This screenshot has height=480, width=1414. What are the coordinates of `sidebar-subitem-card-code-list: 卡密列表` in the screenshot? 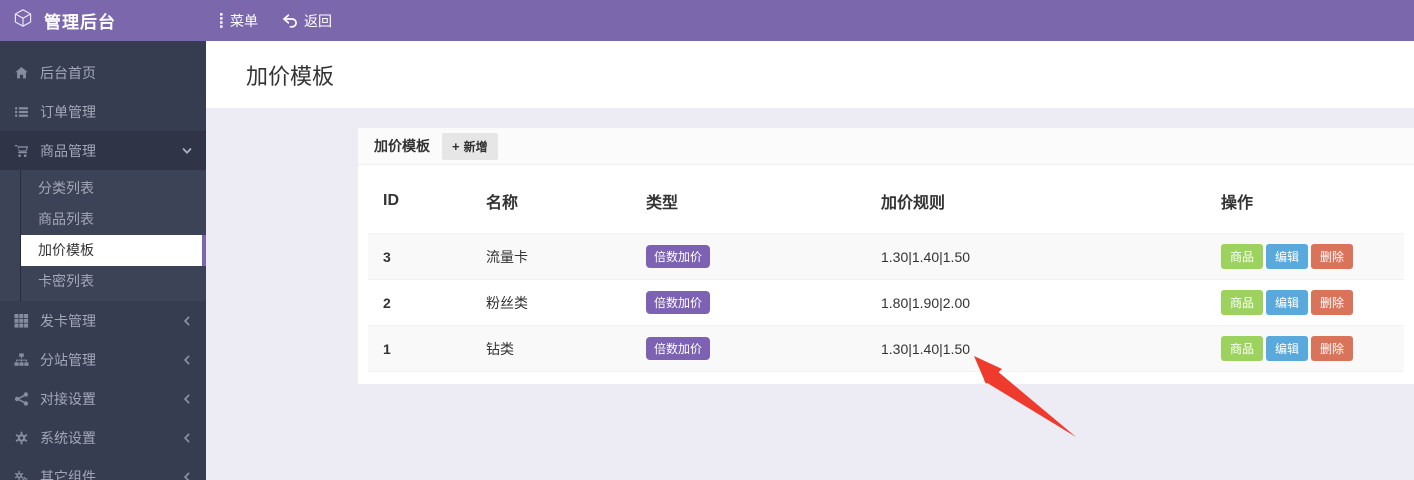 It's located at (103, 281).